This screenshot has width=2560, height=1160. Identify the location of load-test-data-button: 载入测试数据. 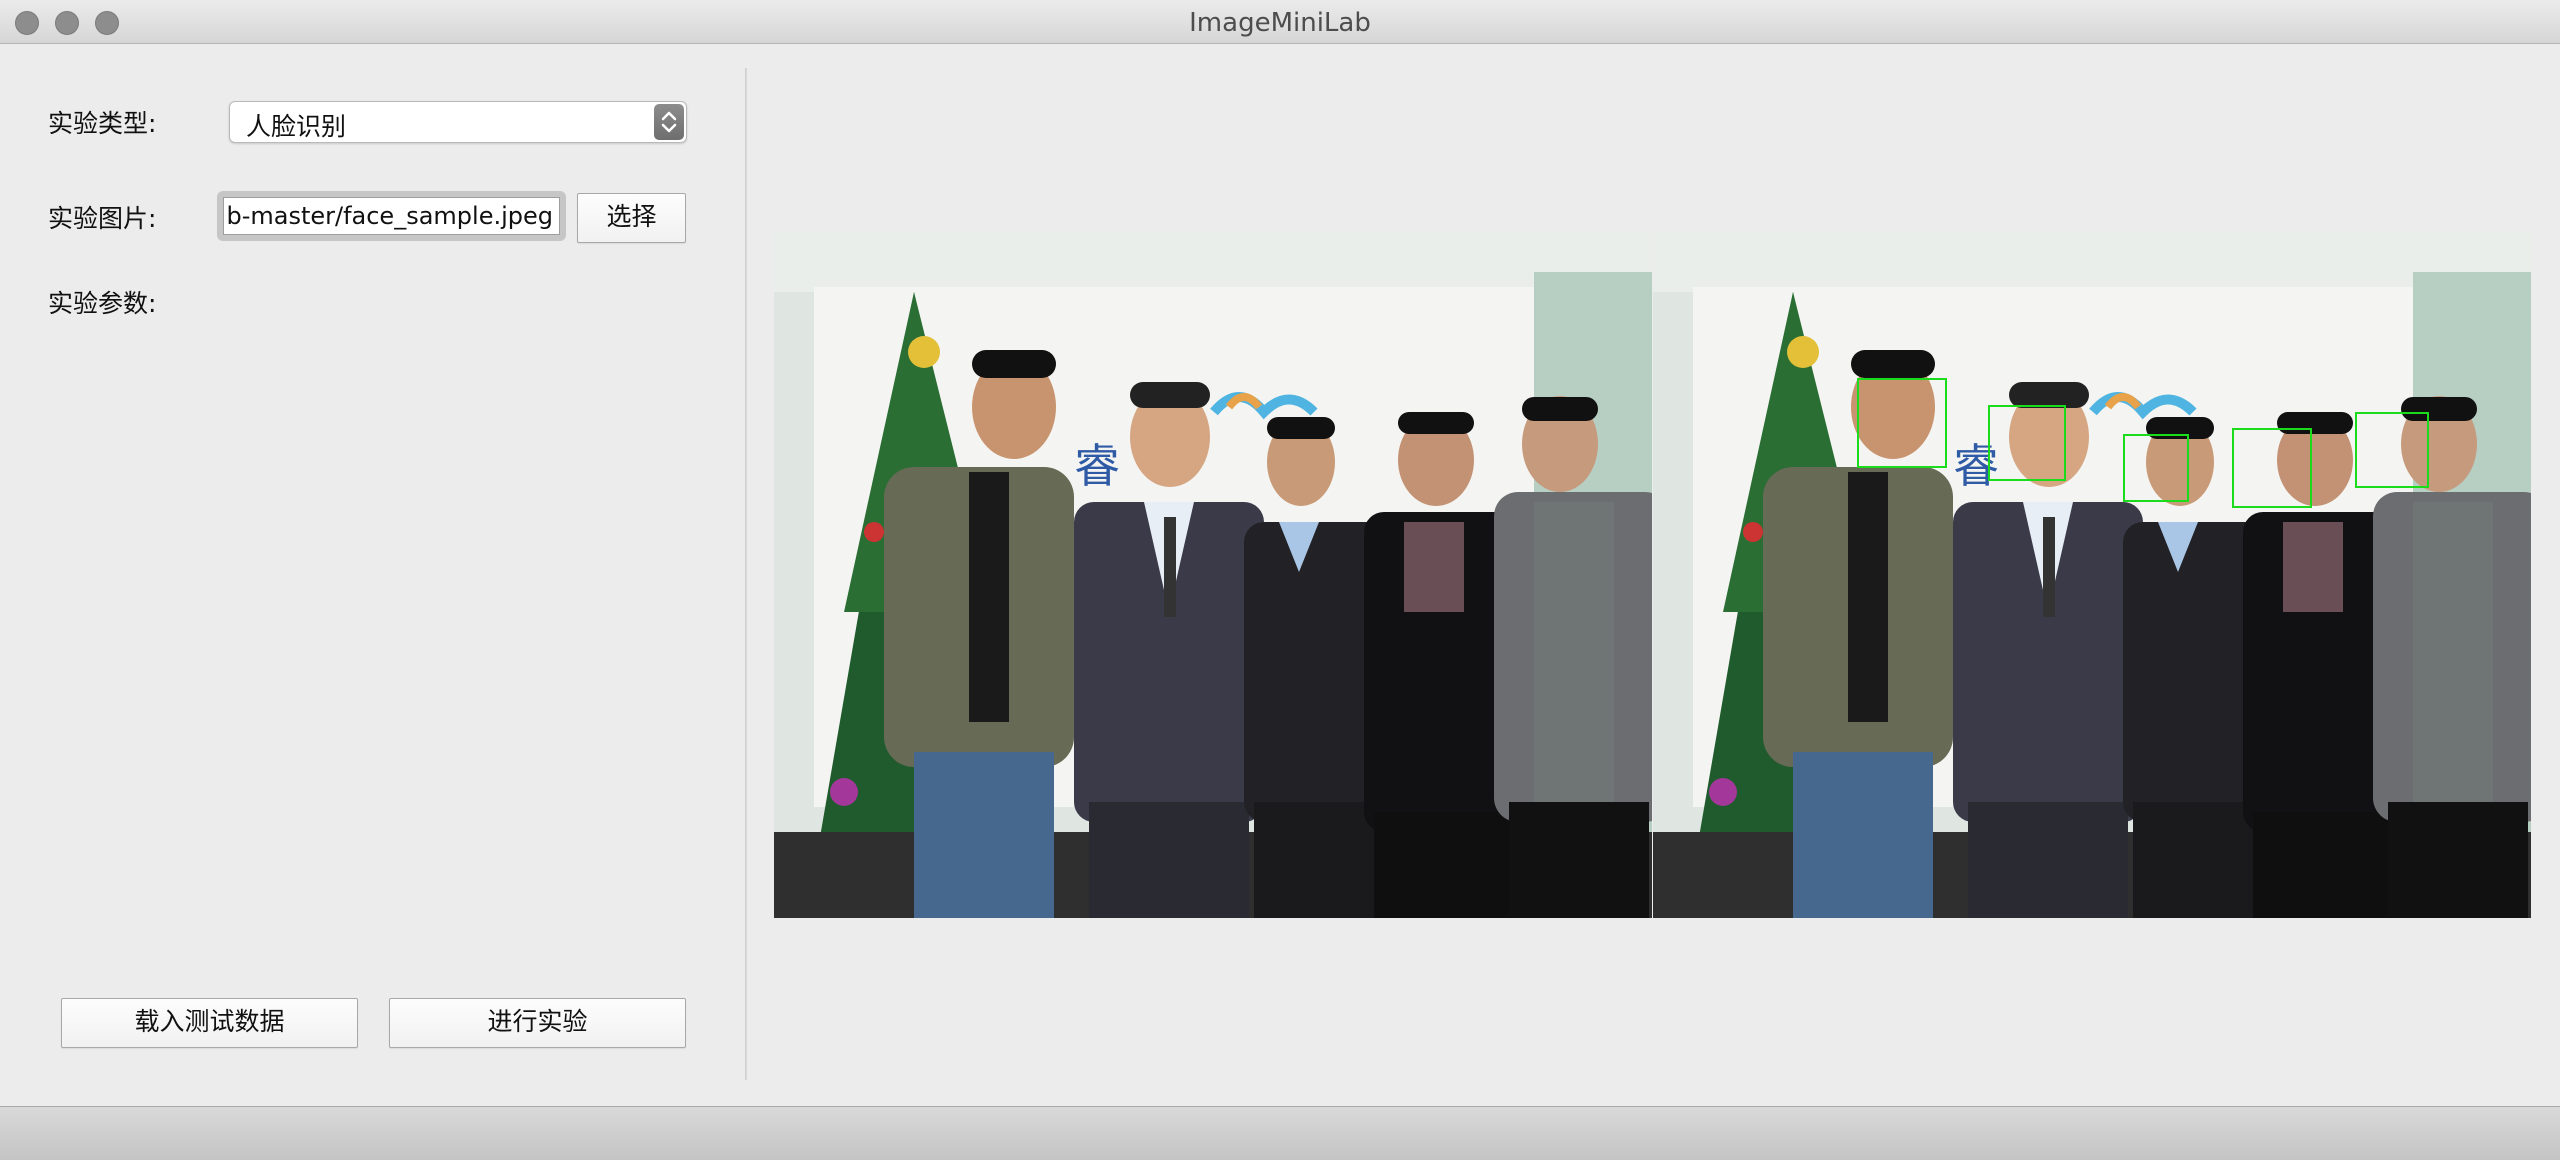
(209, 1023).